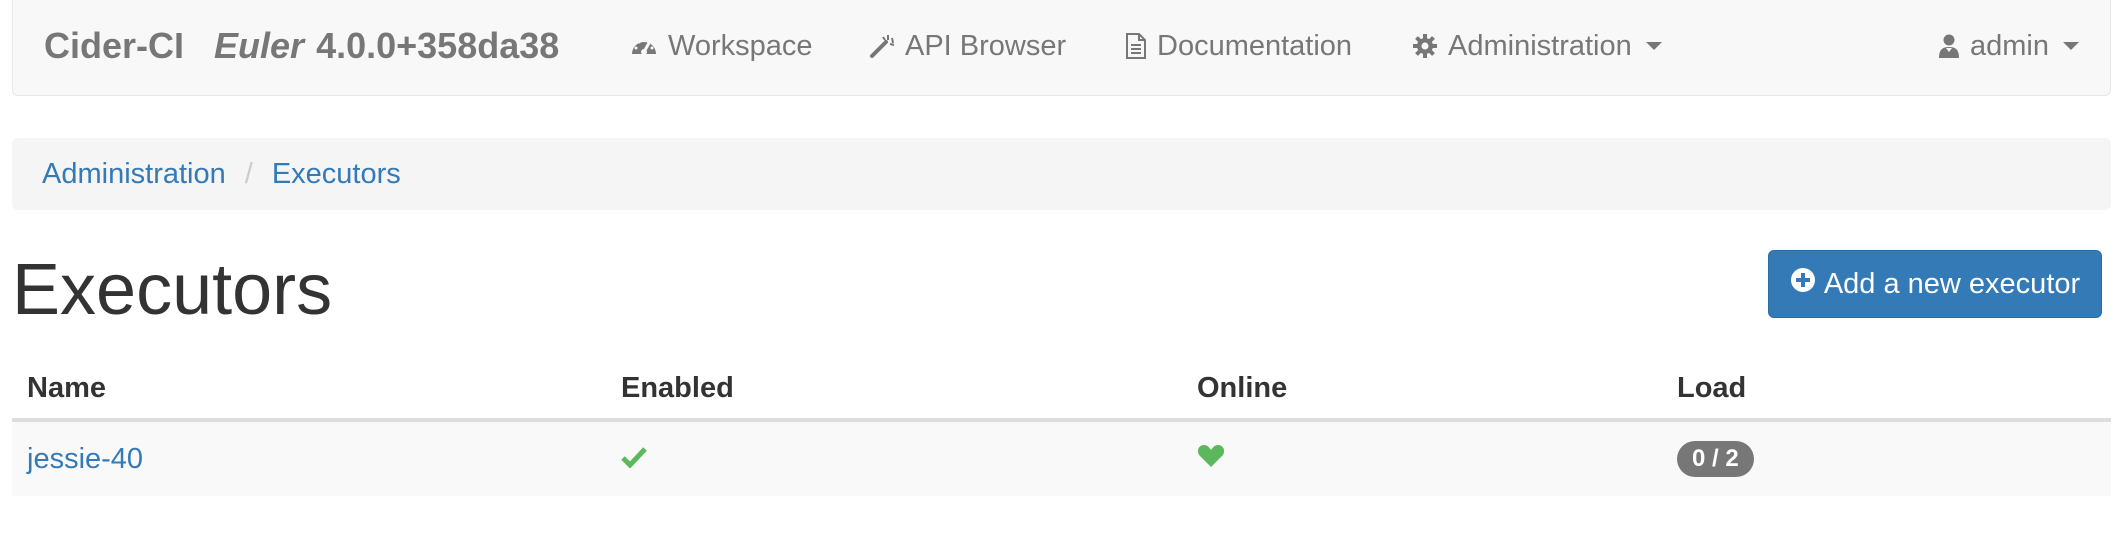  What do you see at coordinates (309, 390) in the screenshot?
I see `column-header-name: Name` at bounding box center [309, 390].